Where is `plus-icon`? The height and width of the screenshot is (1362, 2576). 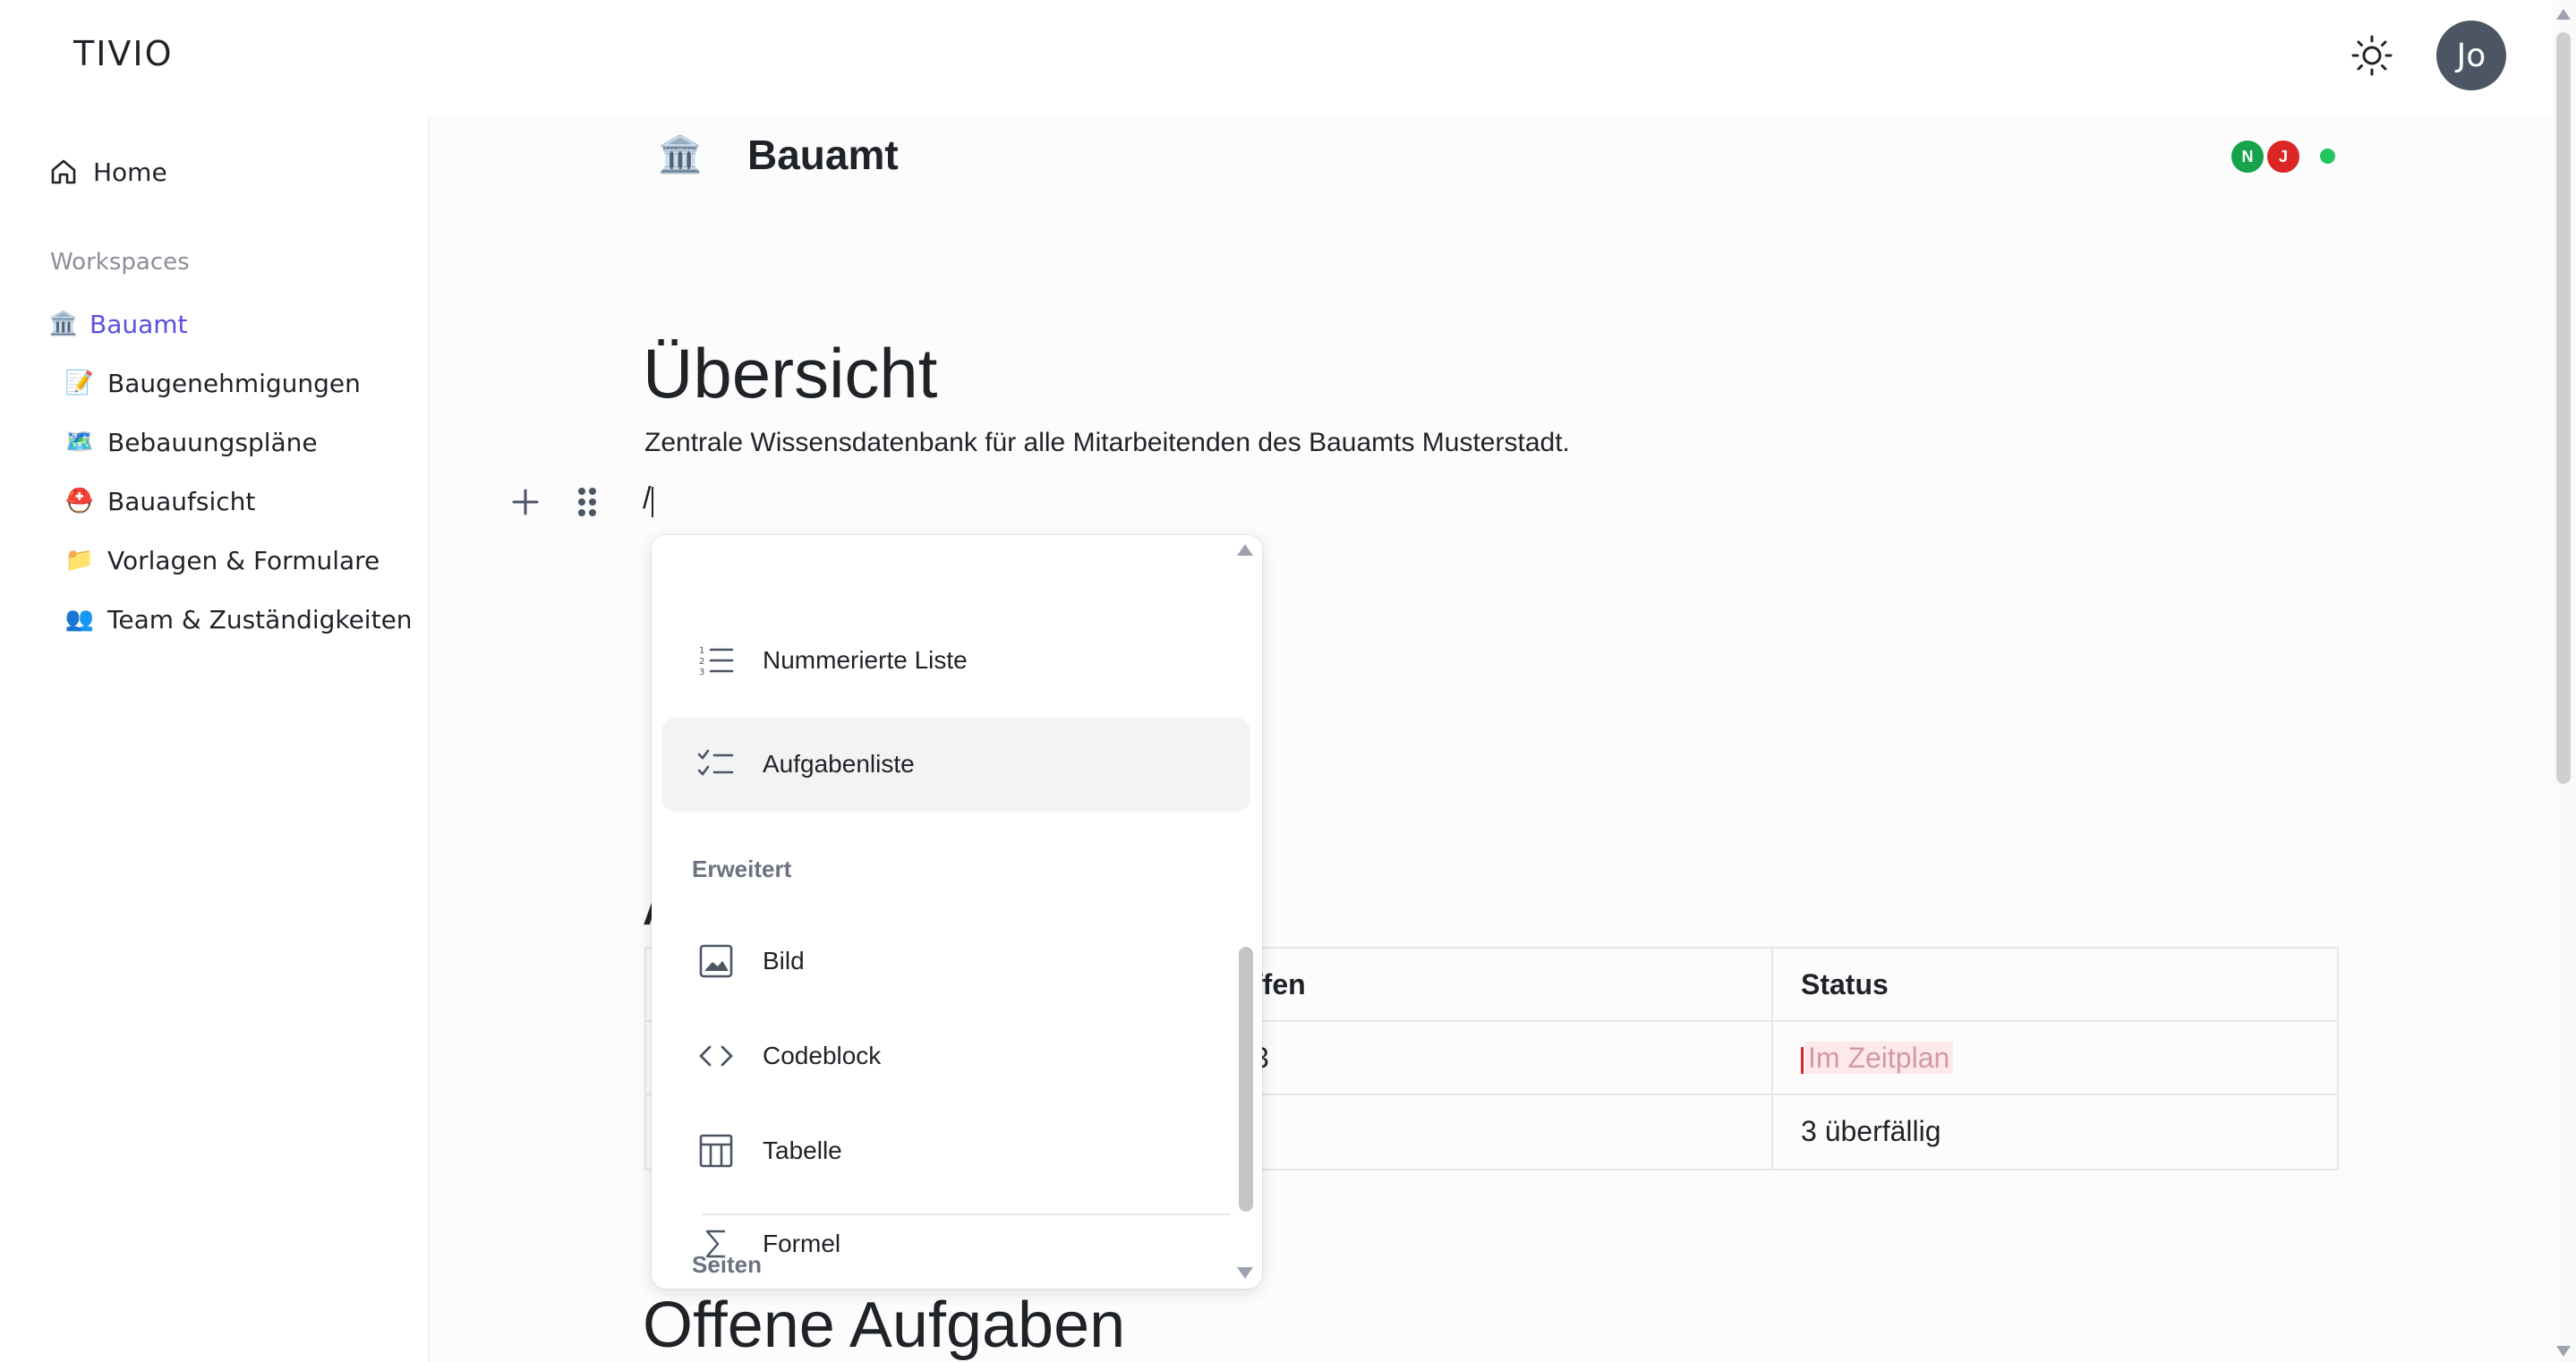 plus-icon is located at coordinates (525, 502).